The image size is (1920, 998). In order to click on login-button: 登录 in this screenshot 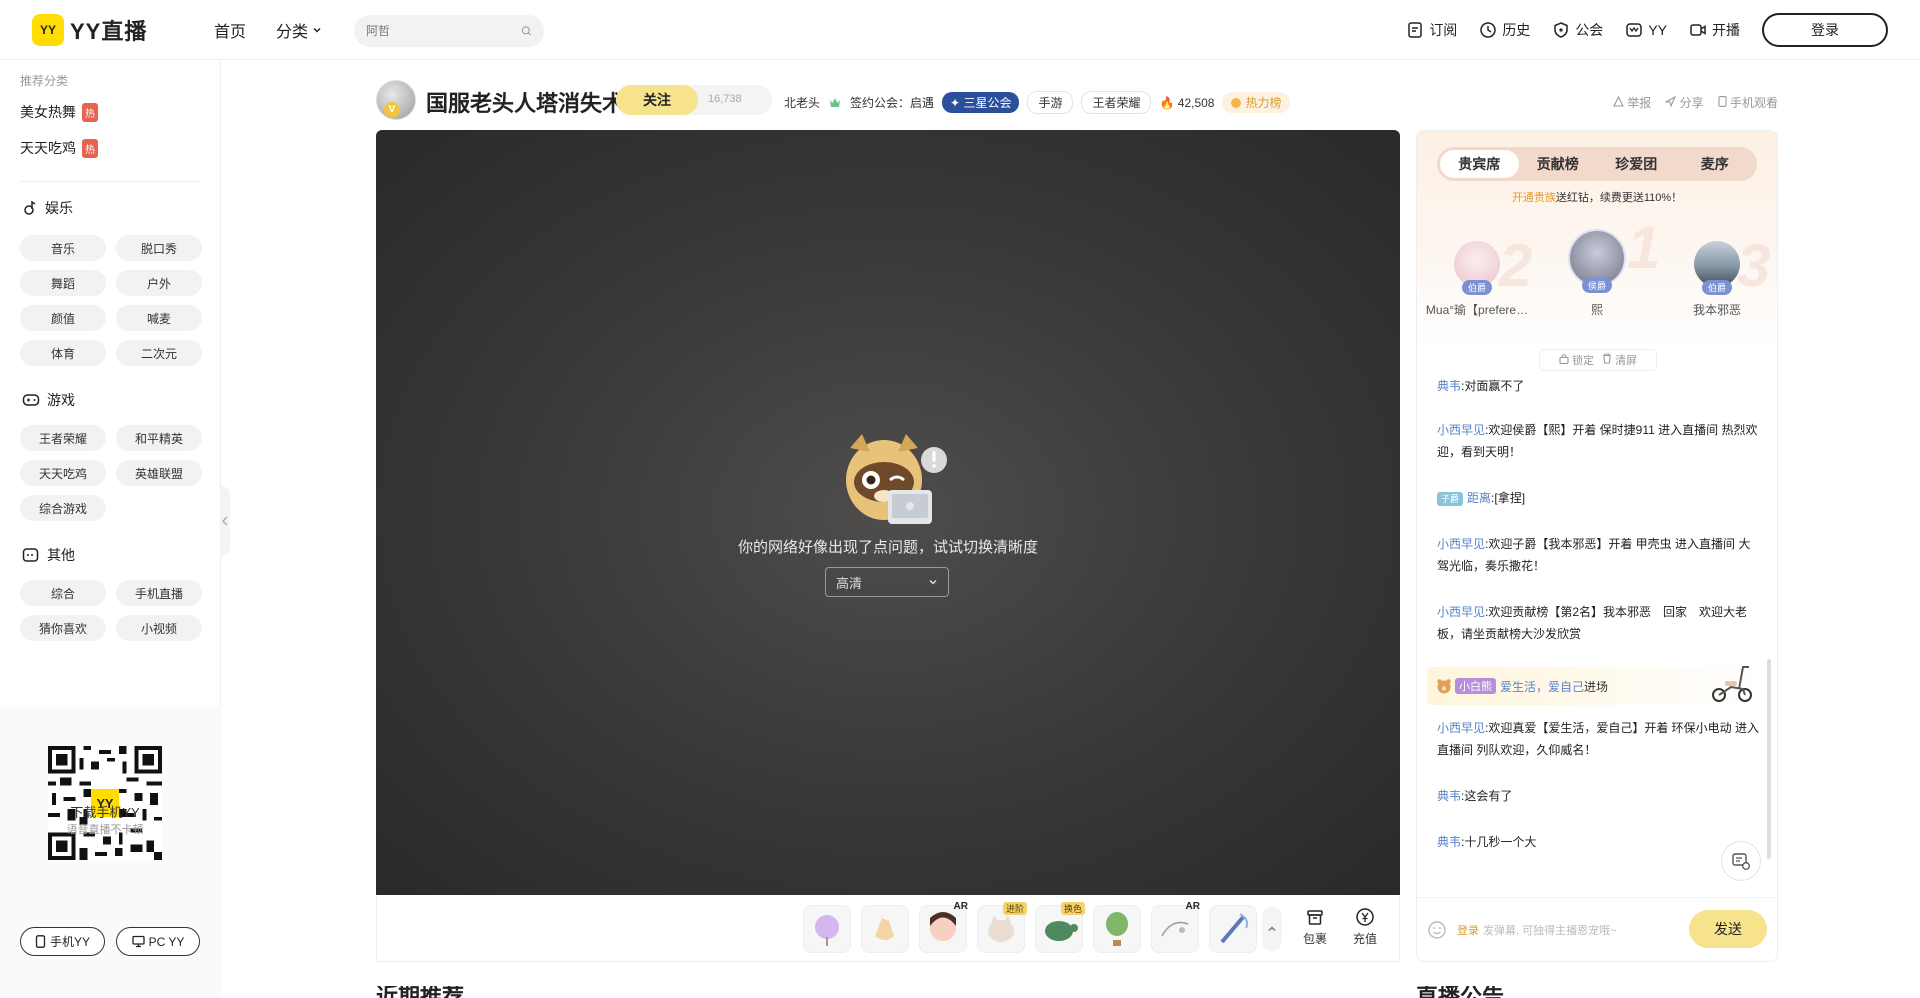, I will do `click(1825, 30)`.